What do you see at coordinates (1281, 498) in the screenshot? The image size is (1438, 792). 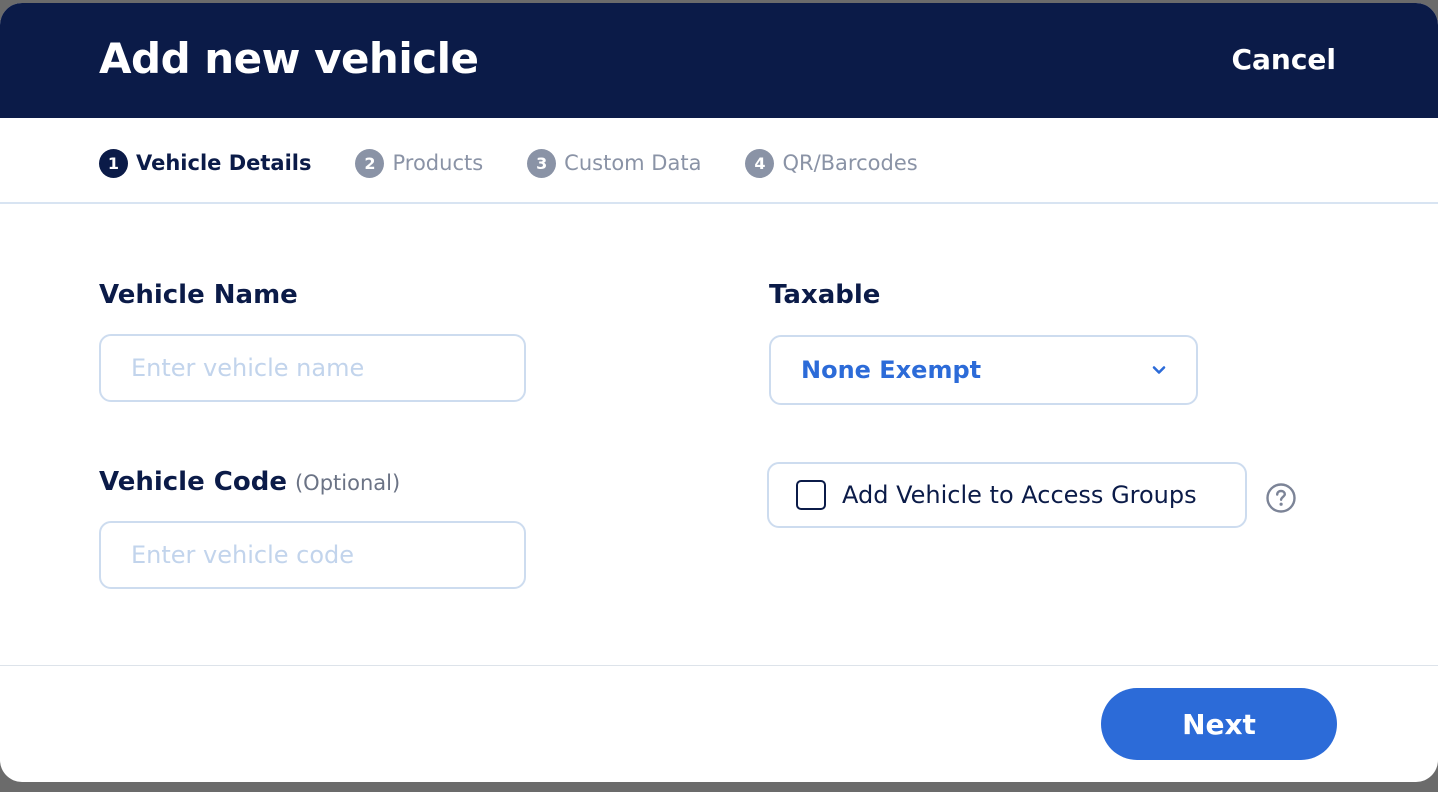 I see `question-circle-icon` at bounding box center [1281, 498].